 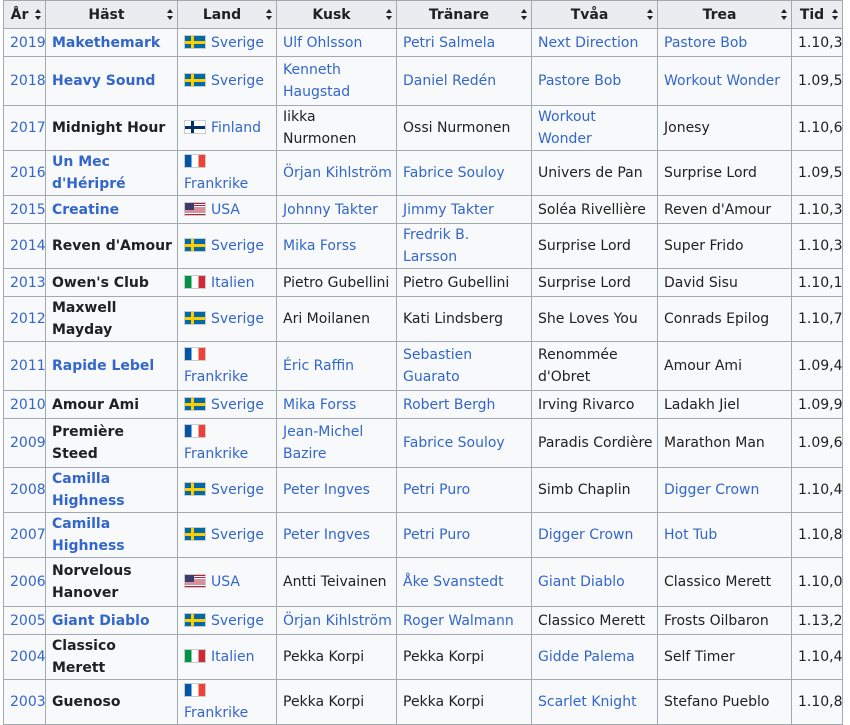 I want to click on horse-link: Un Mec d'Héripré, so click(x=89, y=173).